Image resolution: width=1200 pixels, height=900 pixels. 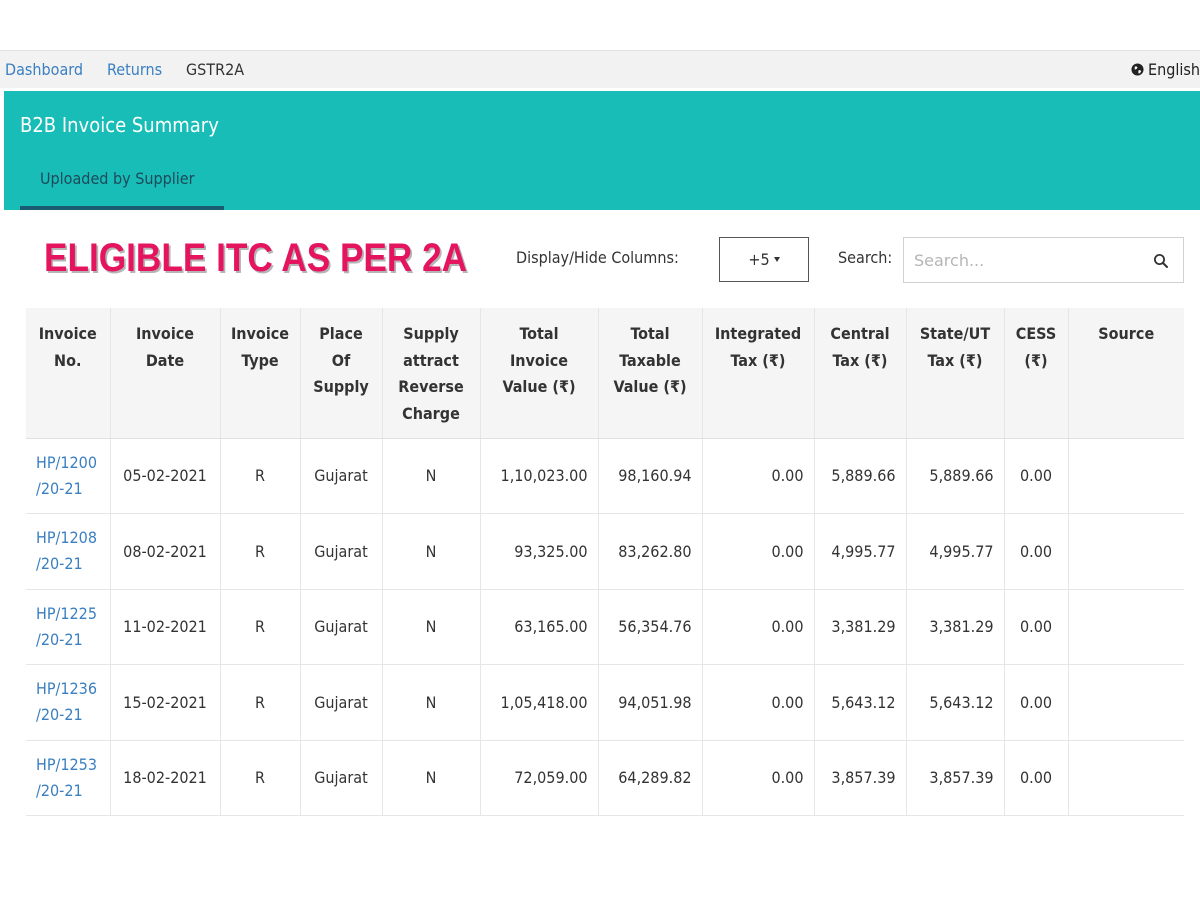 What do you see at coordinates (538, 778) in the screenshot?
I see `total-invoice-value-cell: 72,059.00` at bounding box center [538, 778].